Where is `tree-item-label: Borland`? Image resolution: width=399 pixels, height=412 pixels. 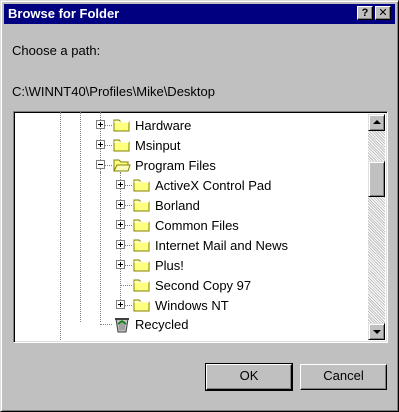 tree-item-label: Borland is located at coordinates (177, 205).